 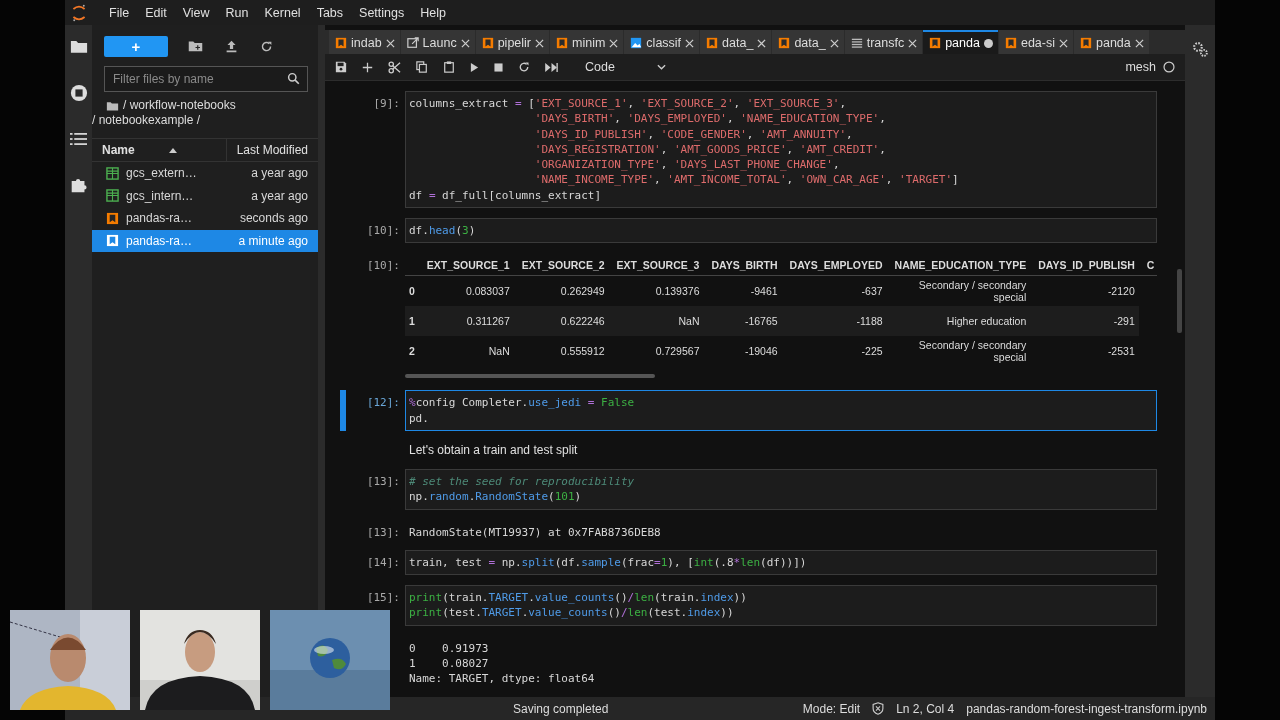 What do you see at coordinates (608, 562) in the screenshot?
I see `code-line: train, test = np.split(df.sample(frac=1), [int(.8*len(df))])` at bounding box center [608, 562].